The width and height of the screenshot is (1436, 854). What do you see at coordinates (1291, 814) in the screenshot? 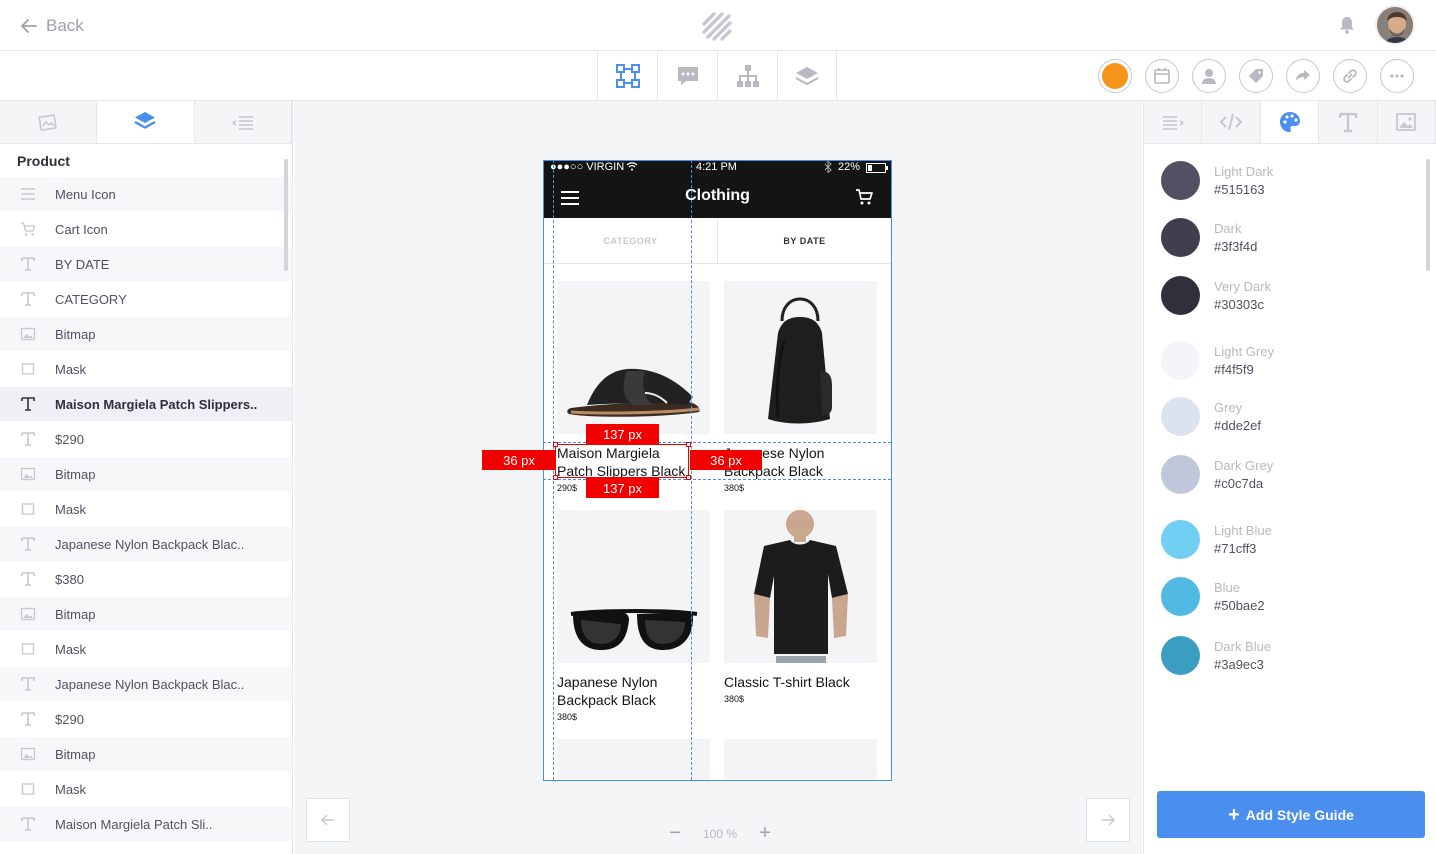
I see `add-style-guide-button: + Add Style Guide` at bounding box center [1291, 814].